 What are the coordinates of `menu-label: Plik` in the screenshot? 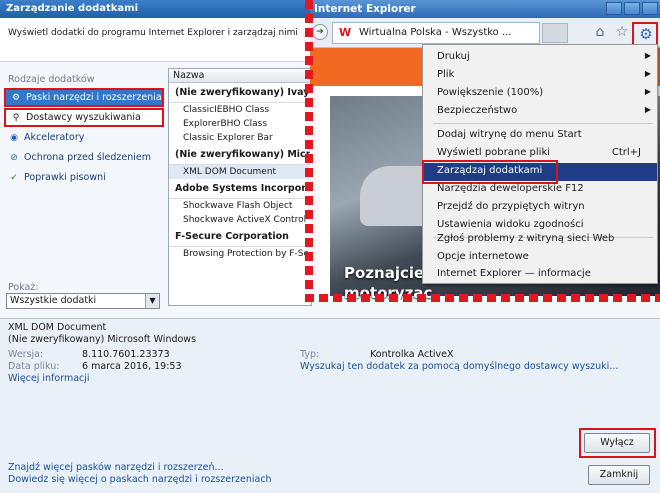 It's located at (446, 74).